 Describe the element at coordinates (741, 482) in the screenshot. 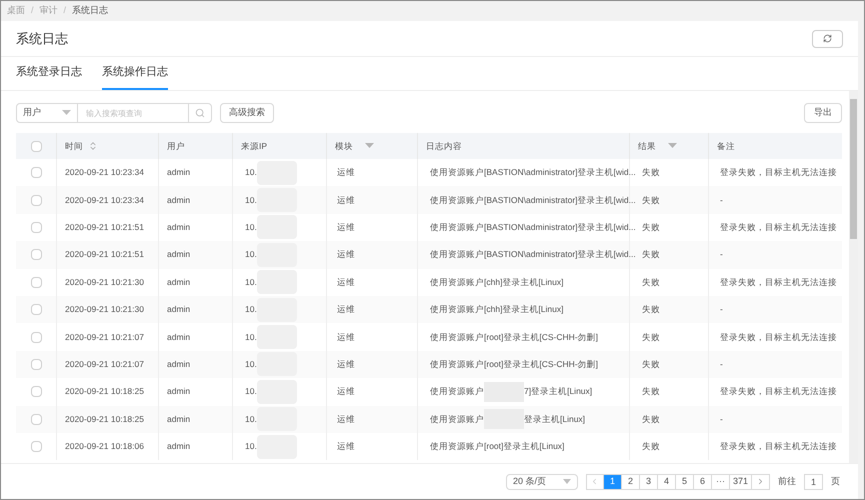

I see `page-button: 371` at that location.